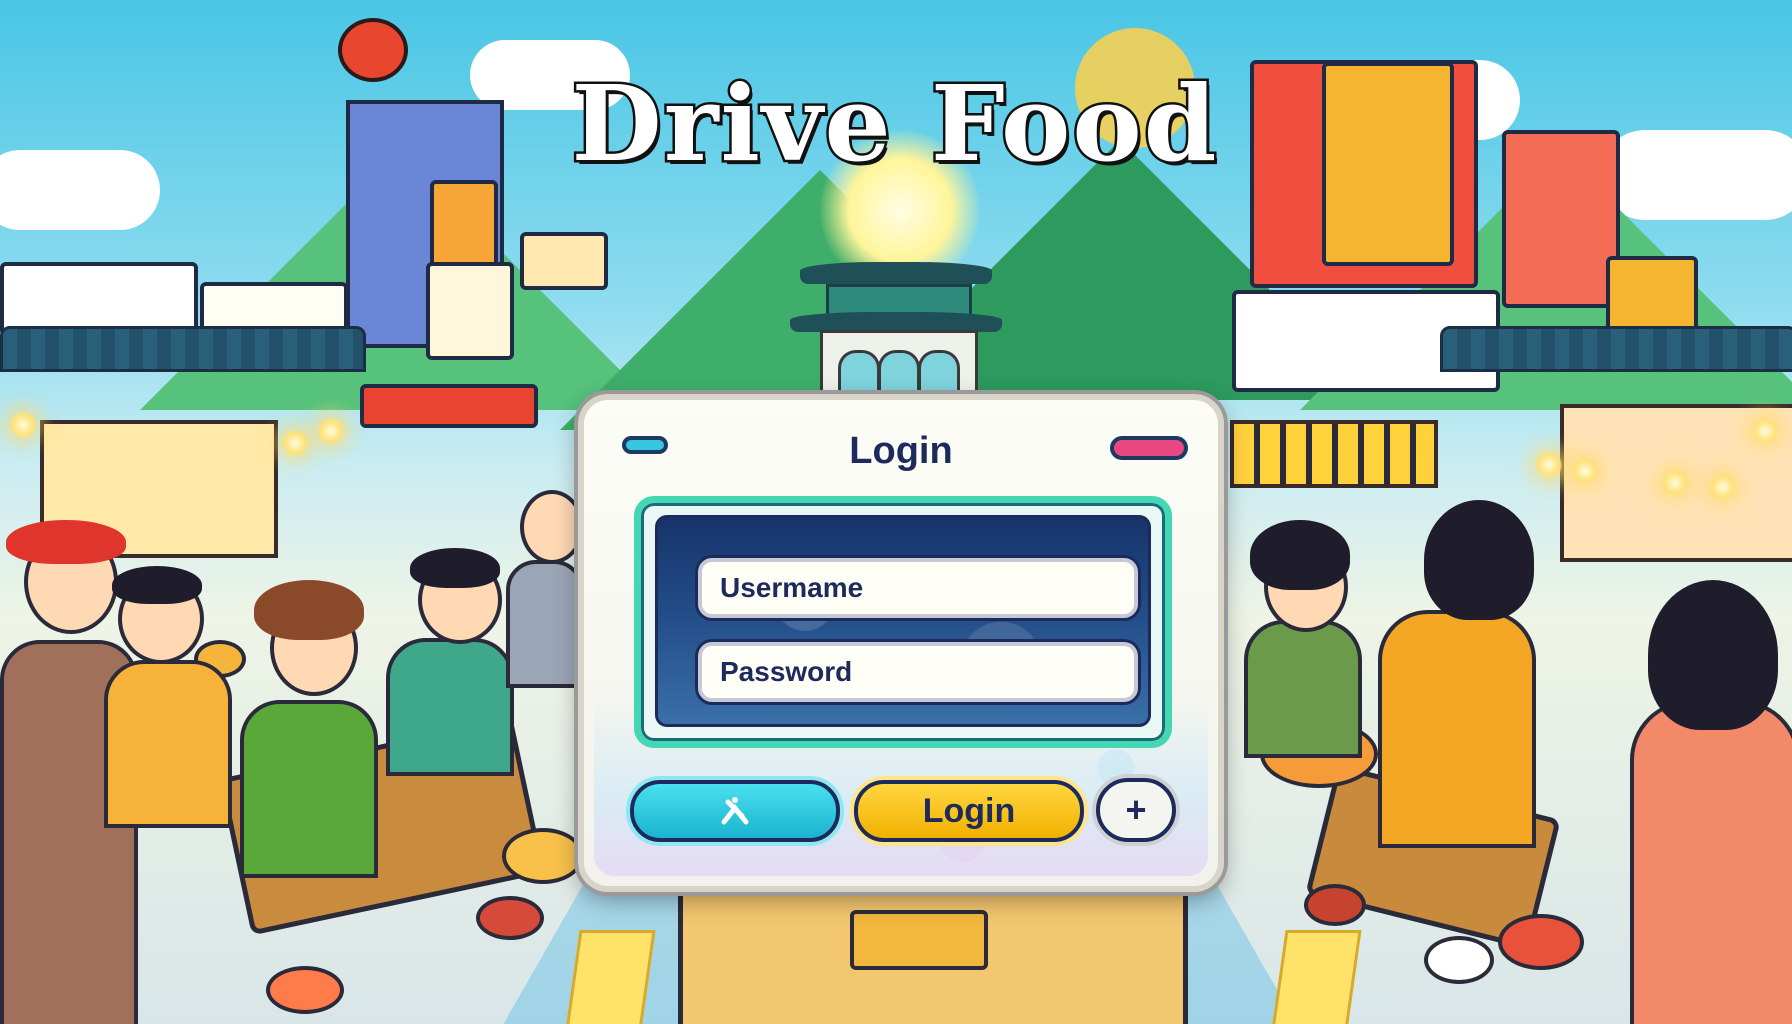 This screenshot has height=1024, width=1792. Describe the element at coordinates (918, 588) in the screenshot. I see `username-input` at that location.